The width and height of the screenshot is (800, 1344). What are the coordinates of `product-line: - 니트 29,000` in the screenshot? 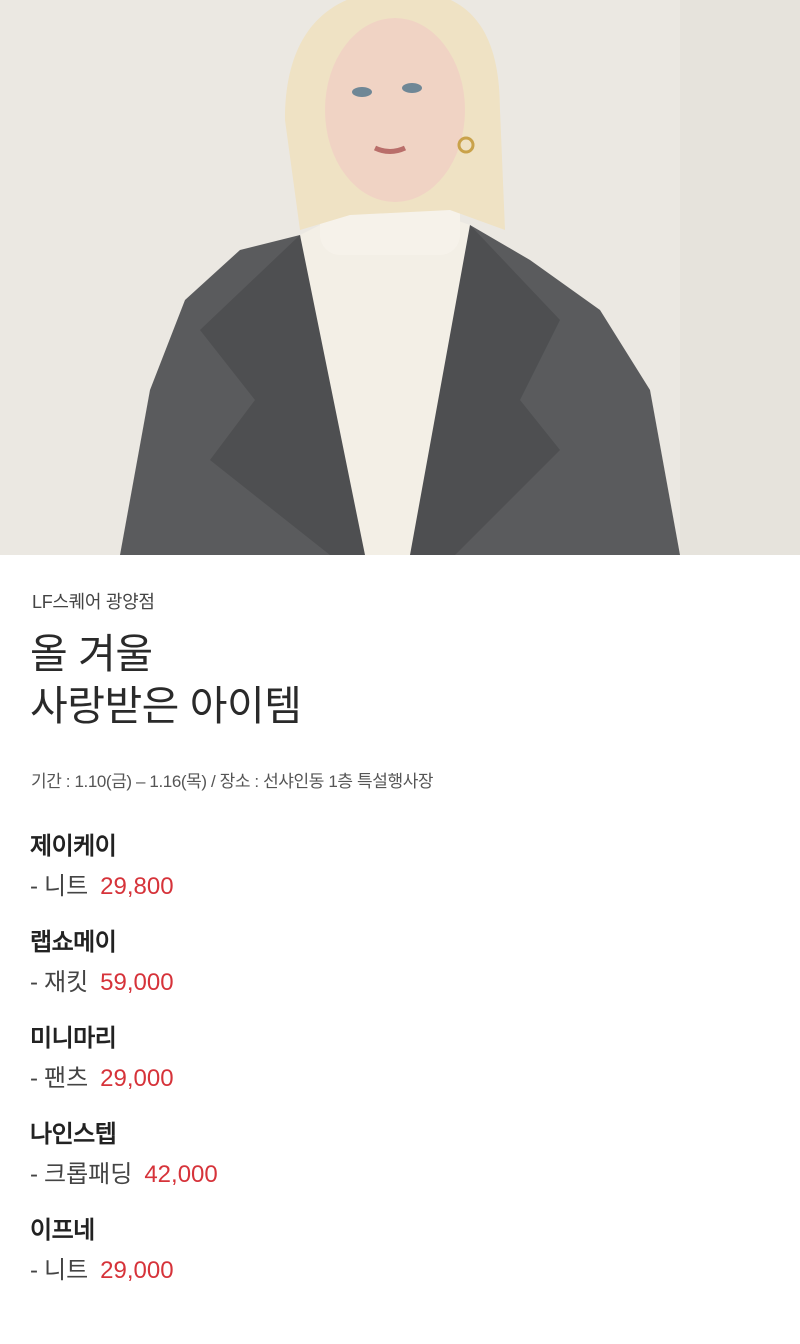 It's located at (102, 1267).